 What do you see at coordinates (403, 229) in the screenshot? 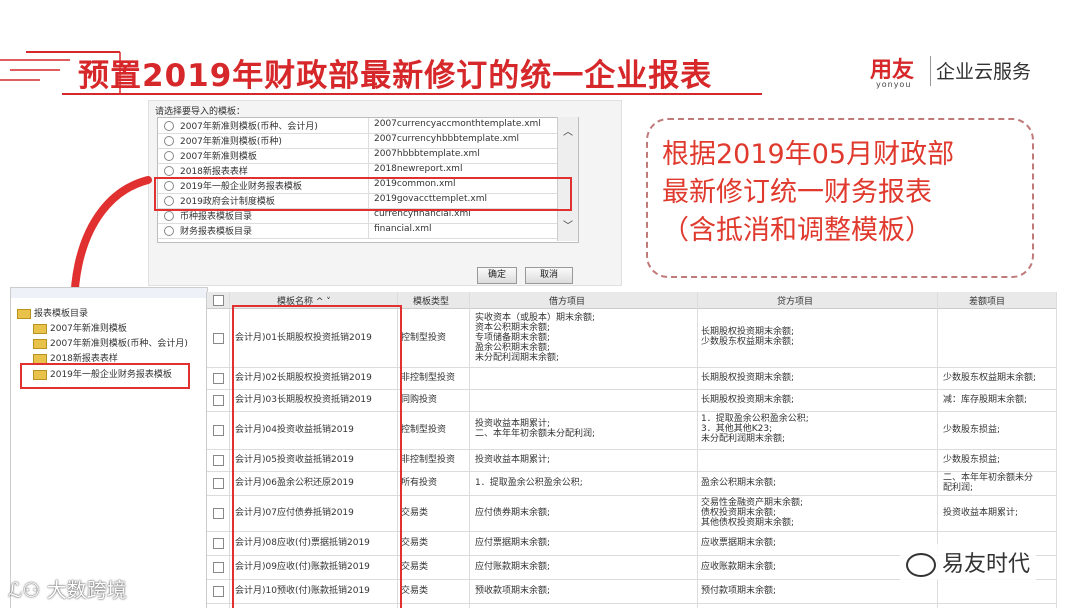
I see `template-file: financial.xml` at bounding box center [403, 229].